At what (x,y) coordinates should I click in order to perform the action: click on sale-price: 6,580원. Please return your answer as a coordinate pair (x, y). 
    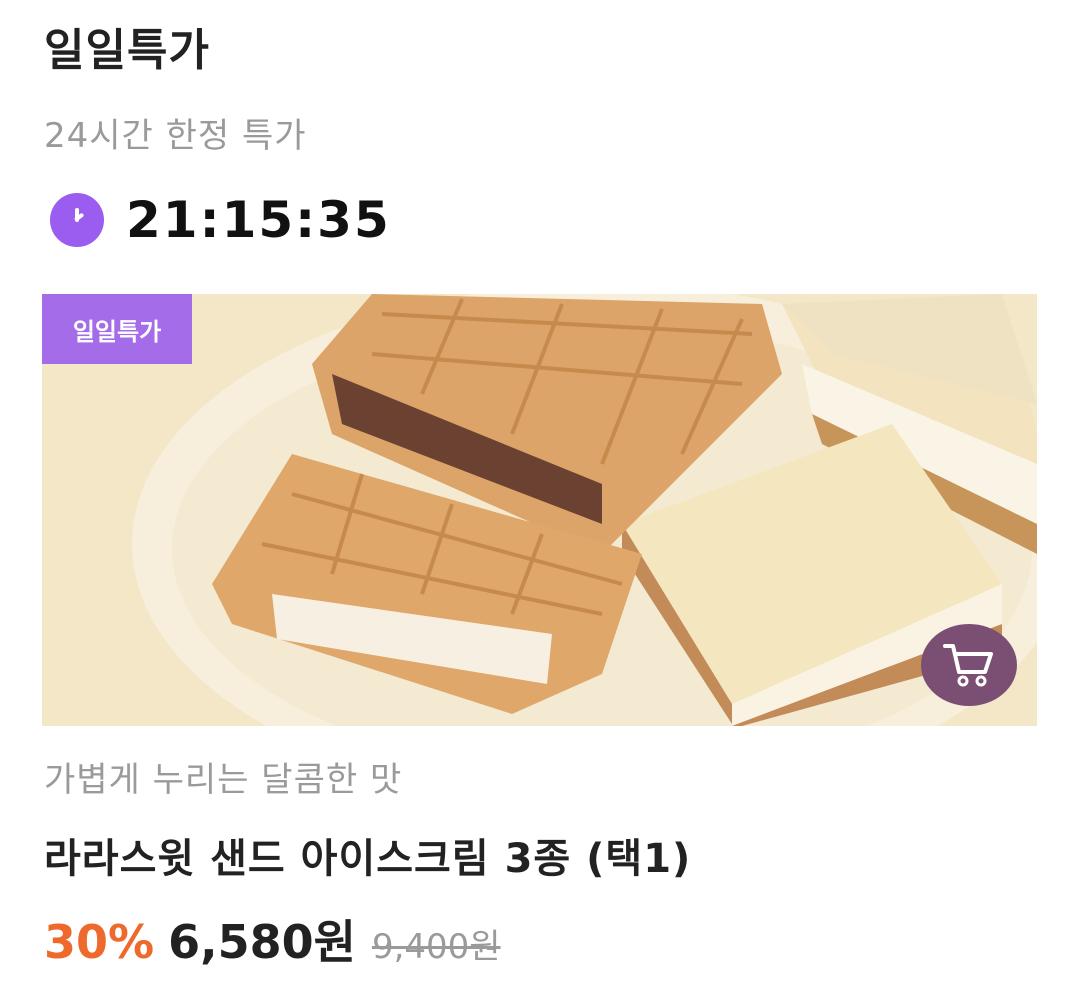
    Looking at the image, I should click on (262, 942).